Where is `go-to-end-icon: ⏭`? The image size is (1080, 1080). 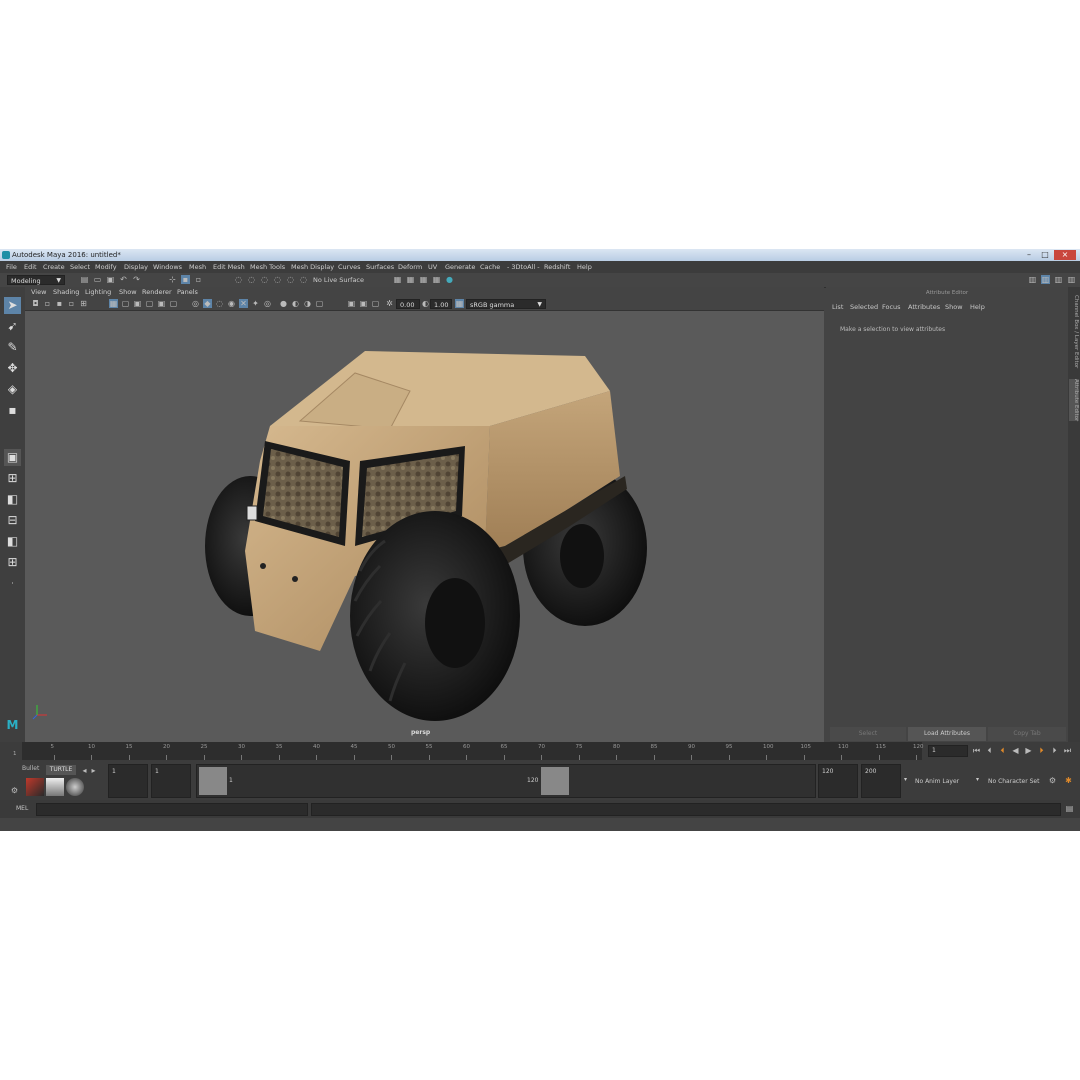 go-to-end-icon: ⏭ is located at coordinates (1067, 750).